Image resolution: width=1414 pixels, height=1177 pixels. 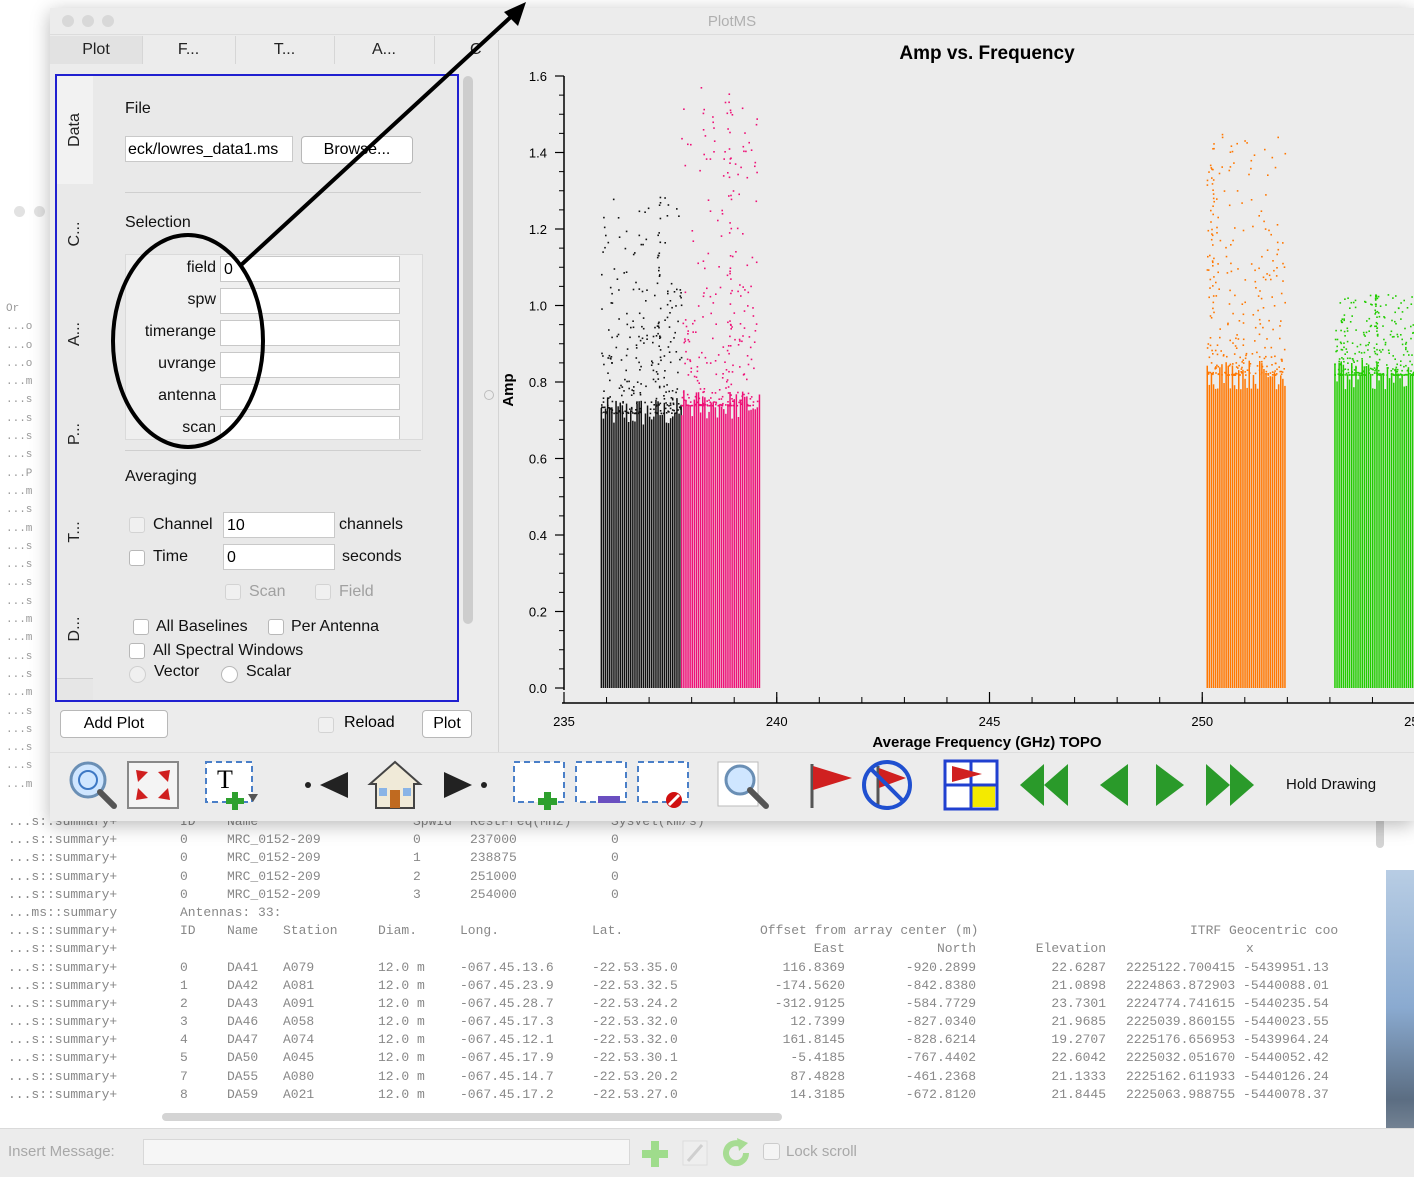 I want to click on field-input: 0, so click(x=310, y=269).